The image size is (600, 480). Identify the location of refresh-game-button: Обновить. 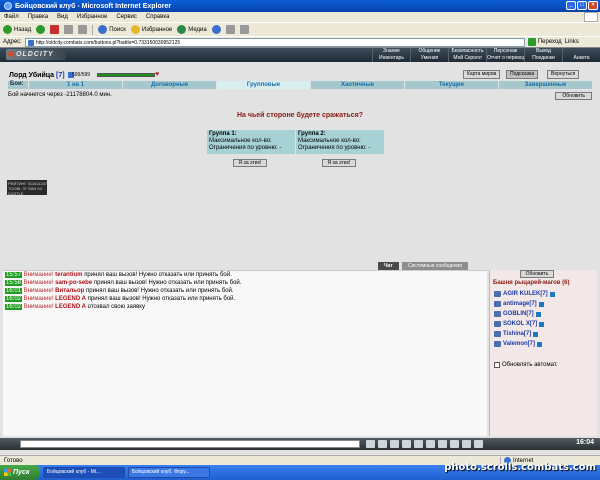
(573, 96).